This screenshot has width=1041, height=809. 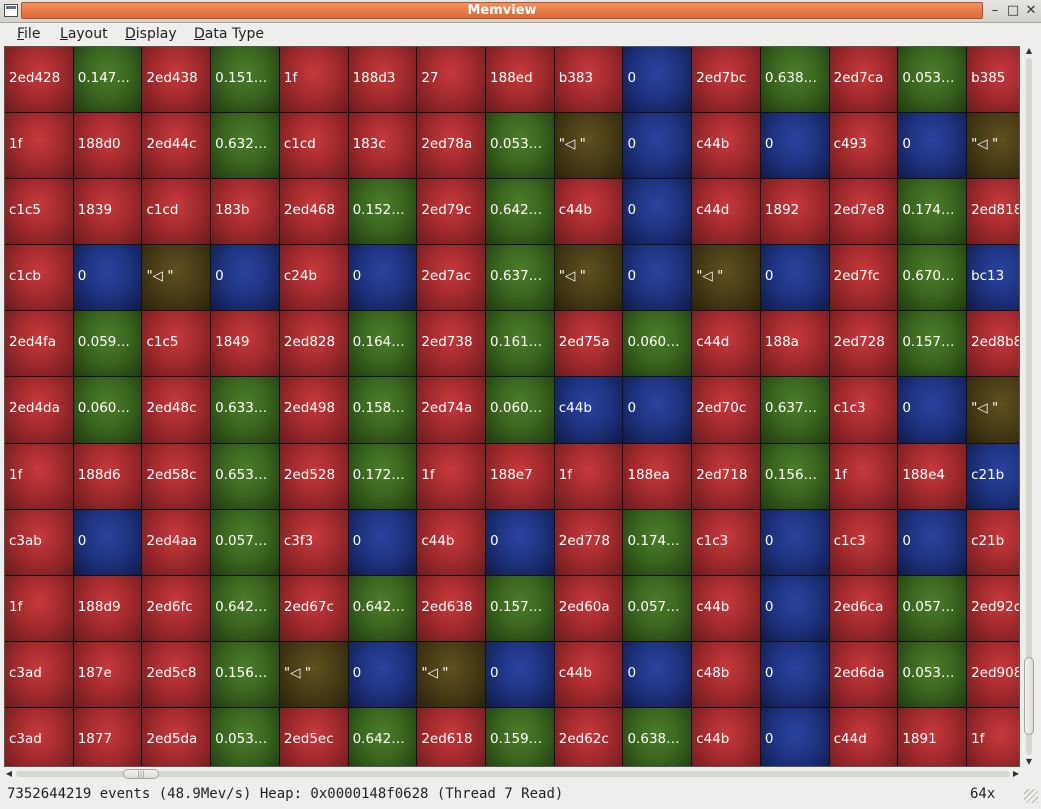 I want to click on memory-cell: 2ed7ca, so click(x=863, y=80).